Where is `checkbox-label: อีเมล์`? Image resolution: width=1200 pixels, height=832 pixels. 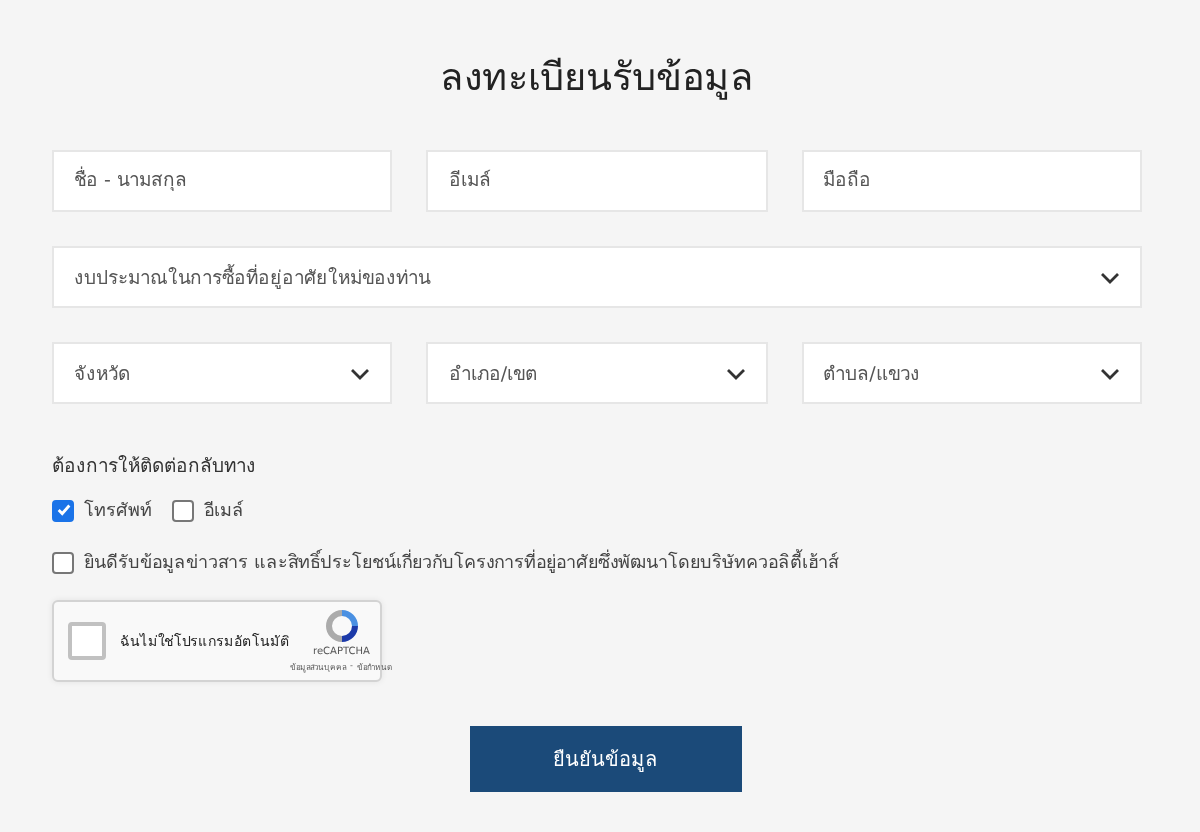
checkbox-label: อีเมล์ is located at coordinates (224, 511).